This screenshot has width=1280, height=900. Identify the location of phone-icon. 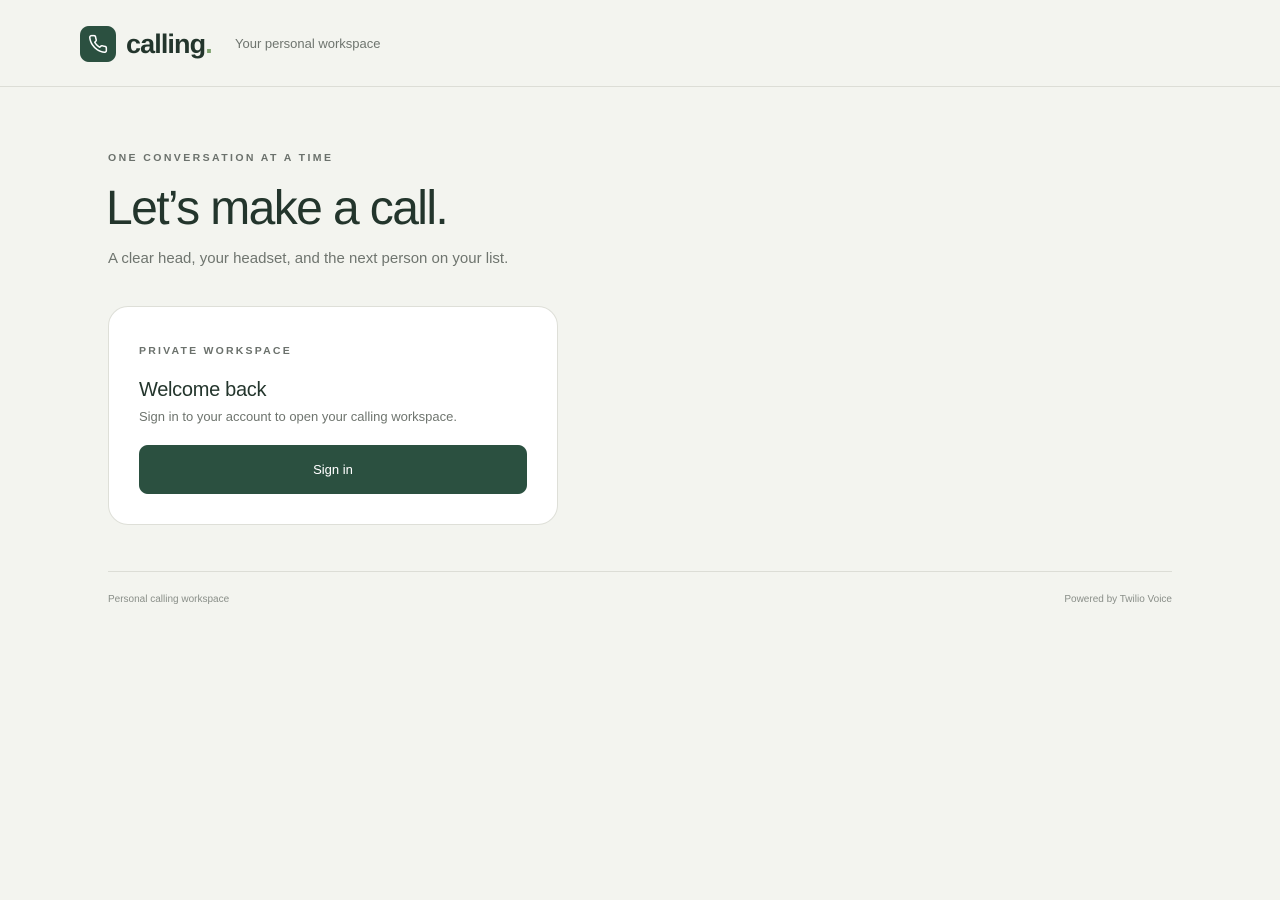
(98, 44).